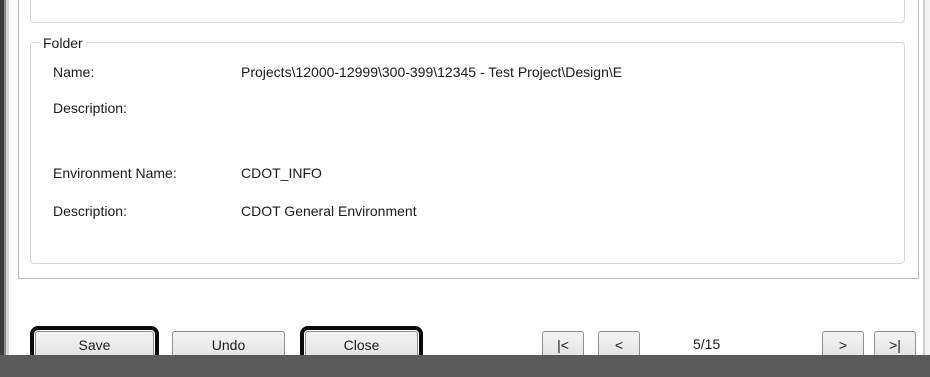  I want to click on last-record-button: >|, so click(895, 344).